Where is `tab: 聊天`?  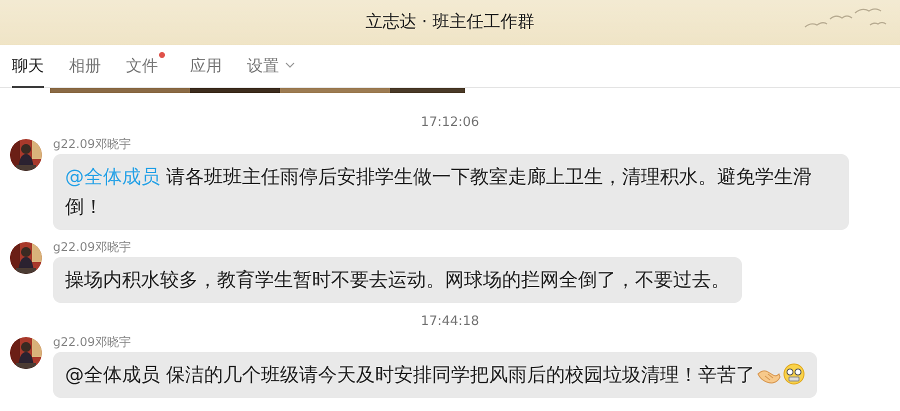 tab: 聊天 is located at coordinates (28, 69).